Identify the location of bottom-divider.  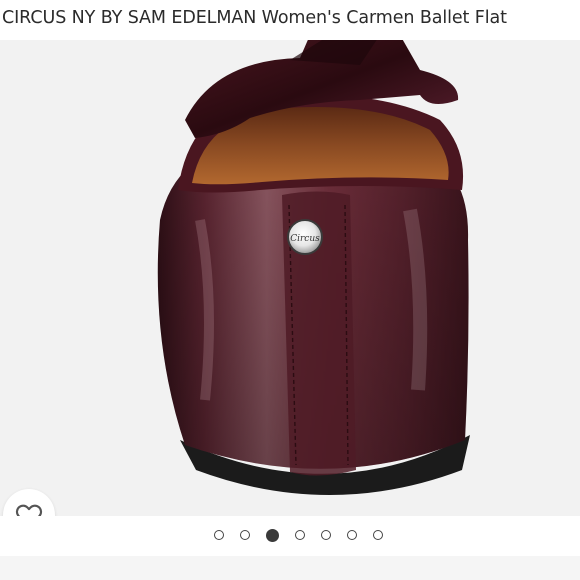
(290, 568).